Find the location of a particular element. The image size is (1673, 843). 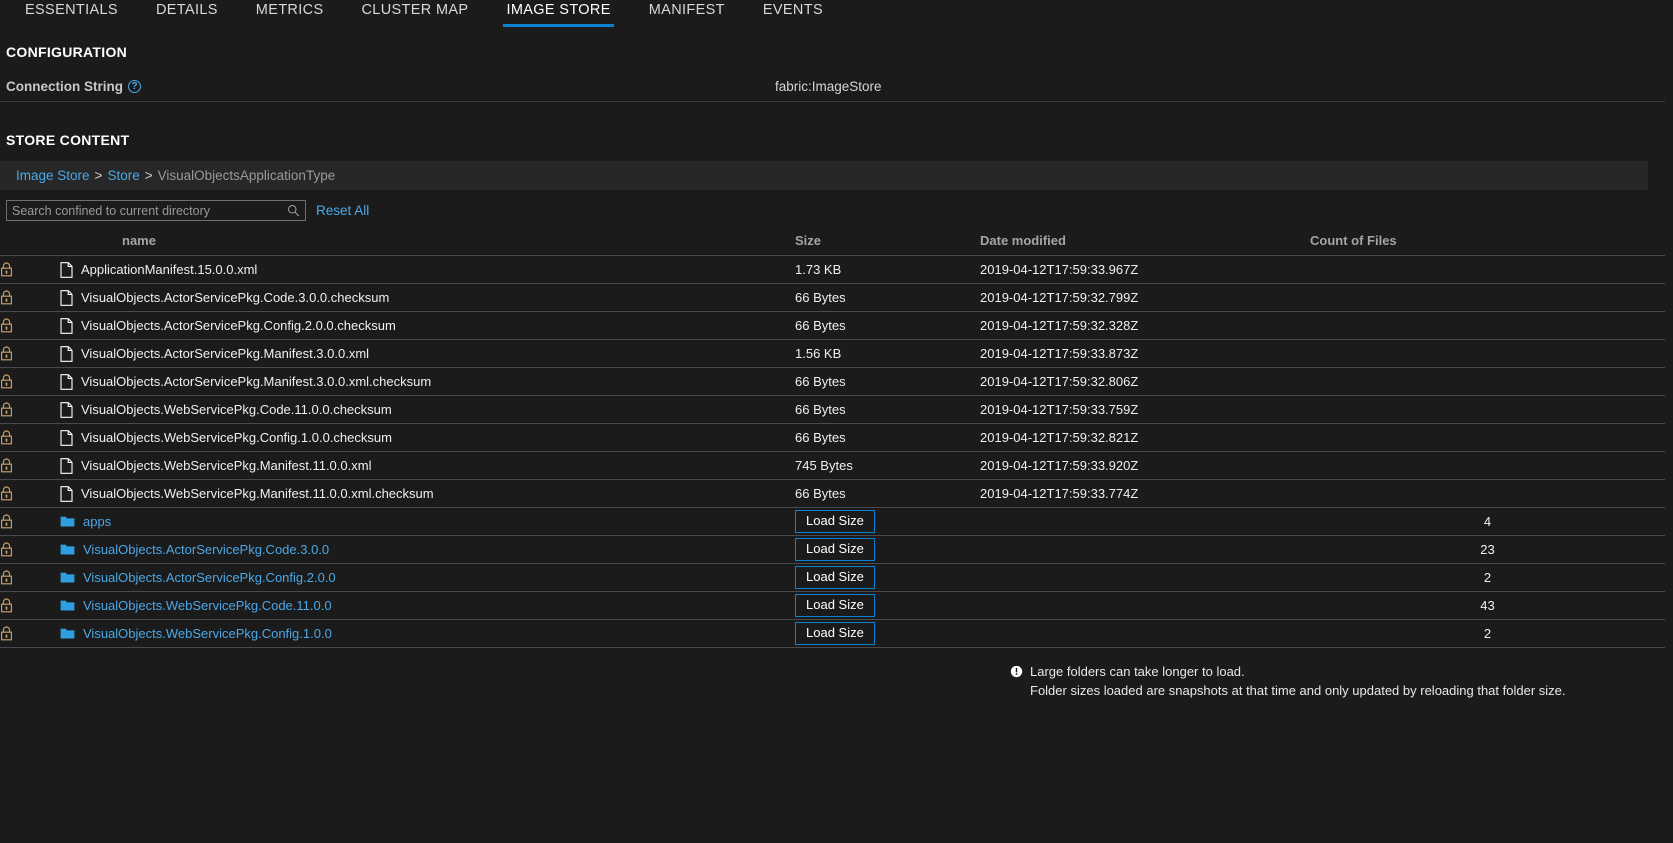

column-header-count-of-files: Count of Files is located at coordinates (1487, 241).